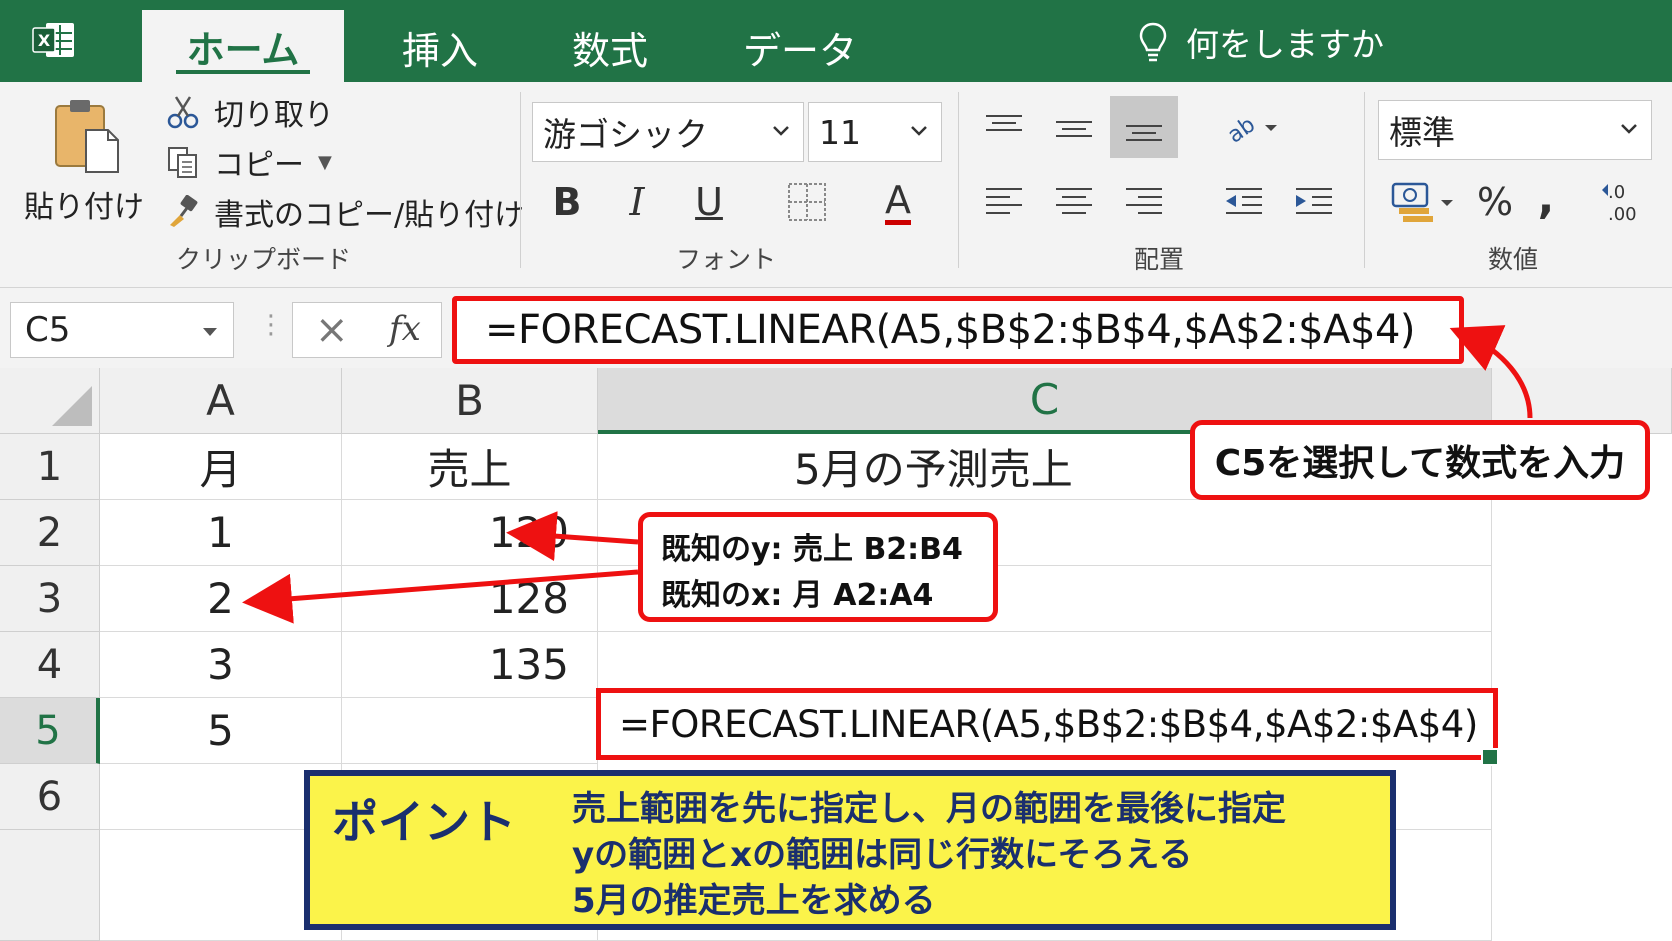 The height and width of the screenshot is (941, 1672). What do you see at coordinates (44, 40) in the screenshot?
I see `svg-text: X` at bounding box center [44, 40].